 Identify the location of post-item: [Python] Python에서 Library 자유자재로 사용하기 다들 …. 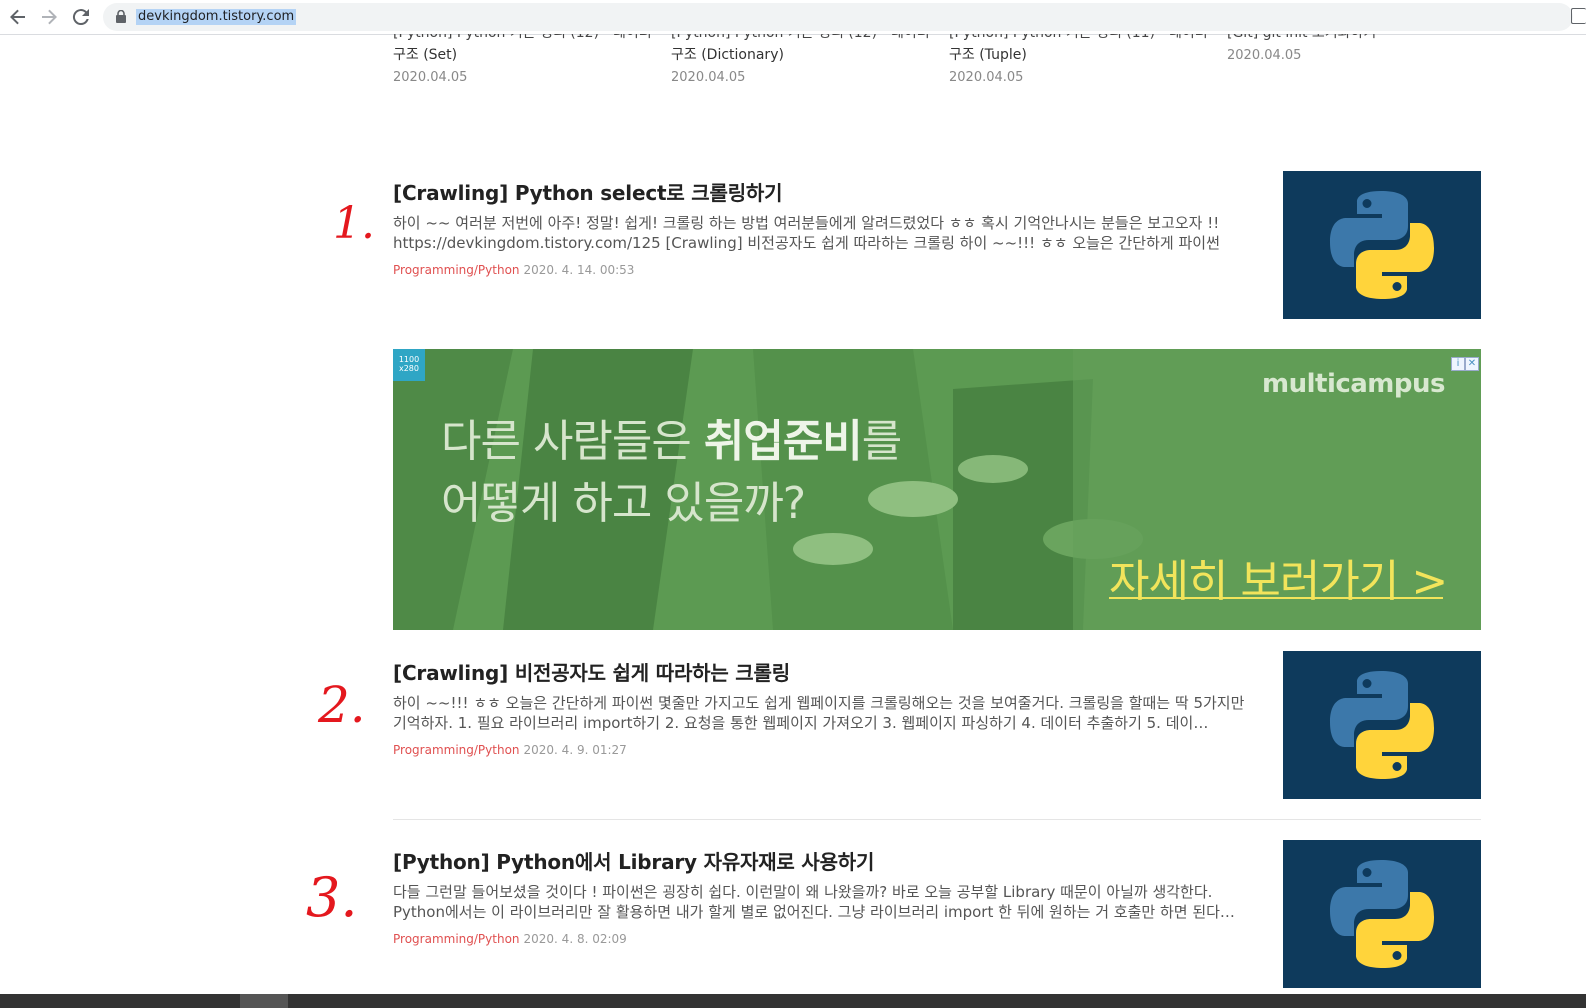
(937, 914).